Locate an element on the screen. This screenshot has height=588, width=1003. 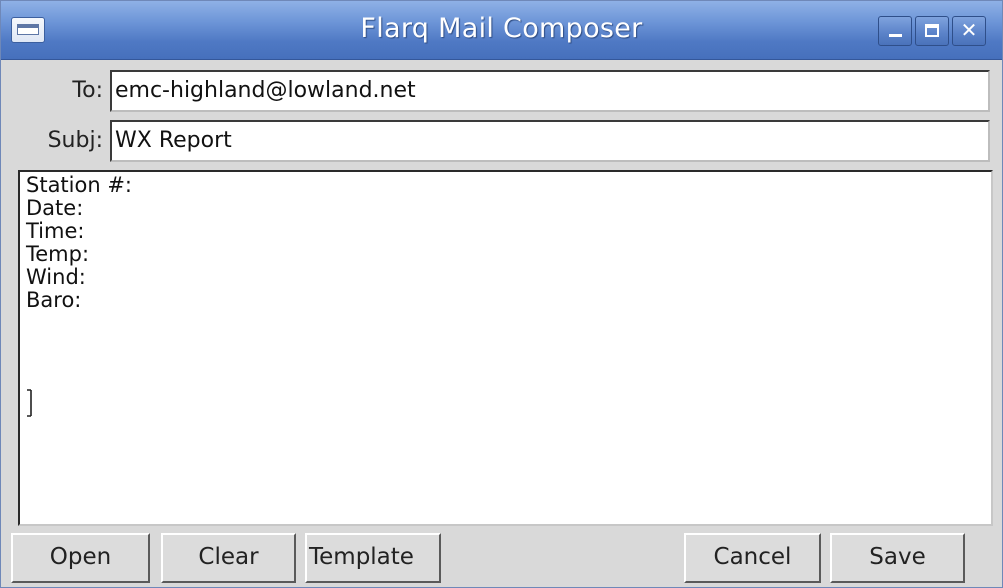
clear-button: Clear is located at coordinates (228, 558).